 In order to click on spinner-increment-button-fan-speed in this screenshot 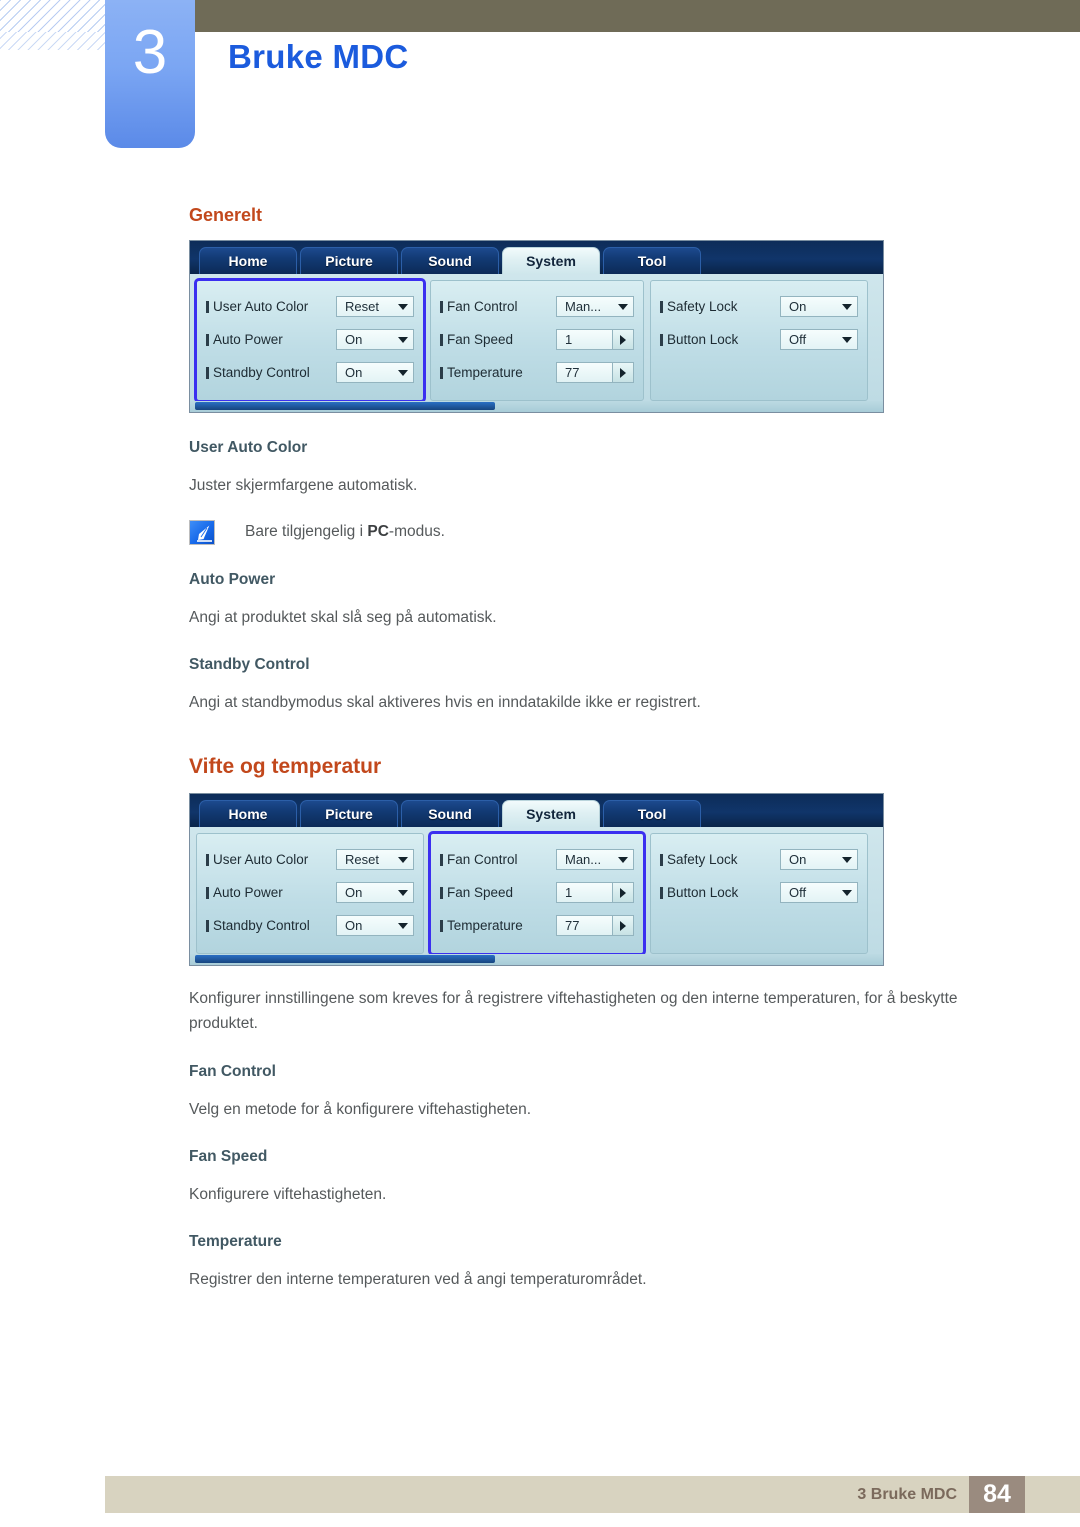, I will do `click(623, 339)`.